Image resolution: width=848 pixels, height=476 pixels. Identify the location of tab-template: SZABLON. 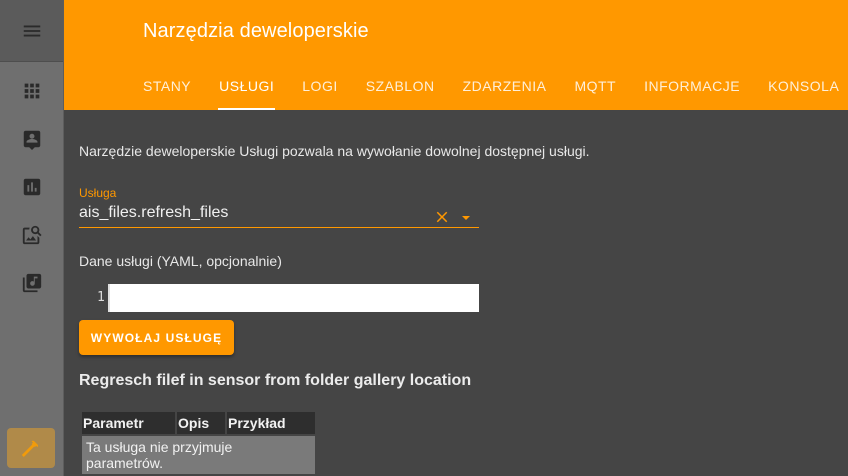
(400, 90).